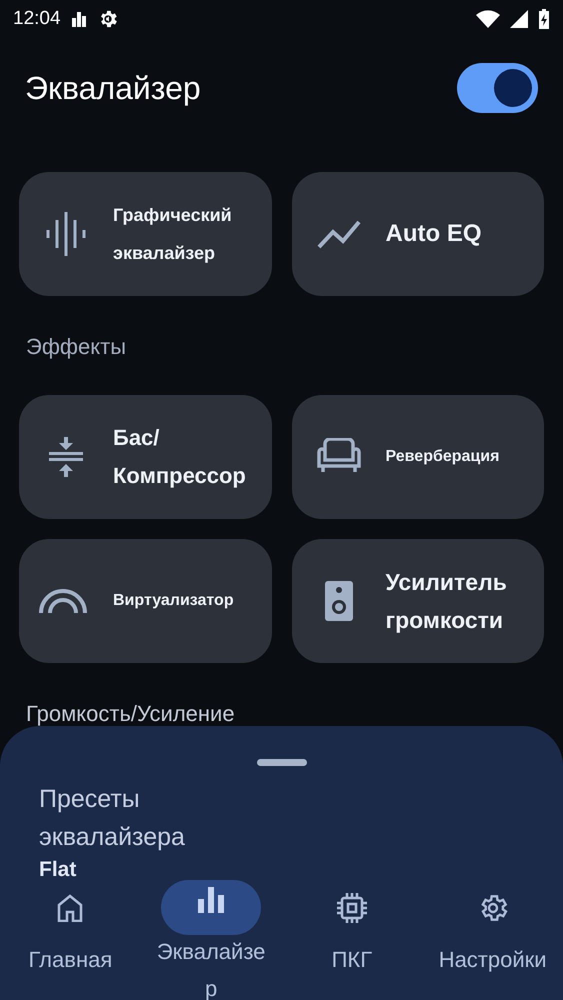  I want to click on preset-value: Flat, so click(58, 870).